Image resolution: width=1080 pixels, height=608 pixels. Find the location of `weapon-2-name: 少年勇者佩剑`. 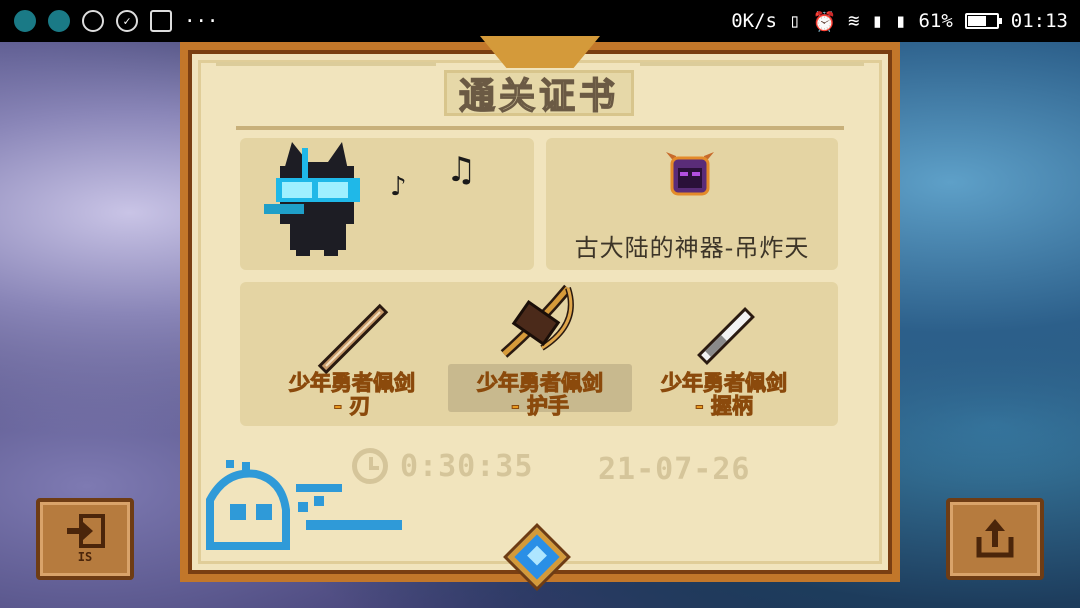

weapon-2-name: 少年勇者佩剑 is located at coordinates (540, 383).